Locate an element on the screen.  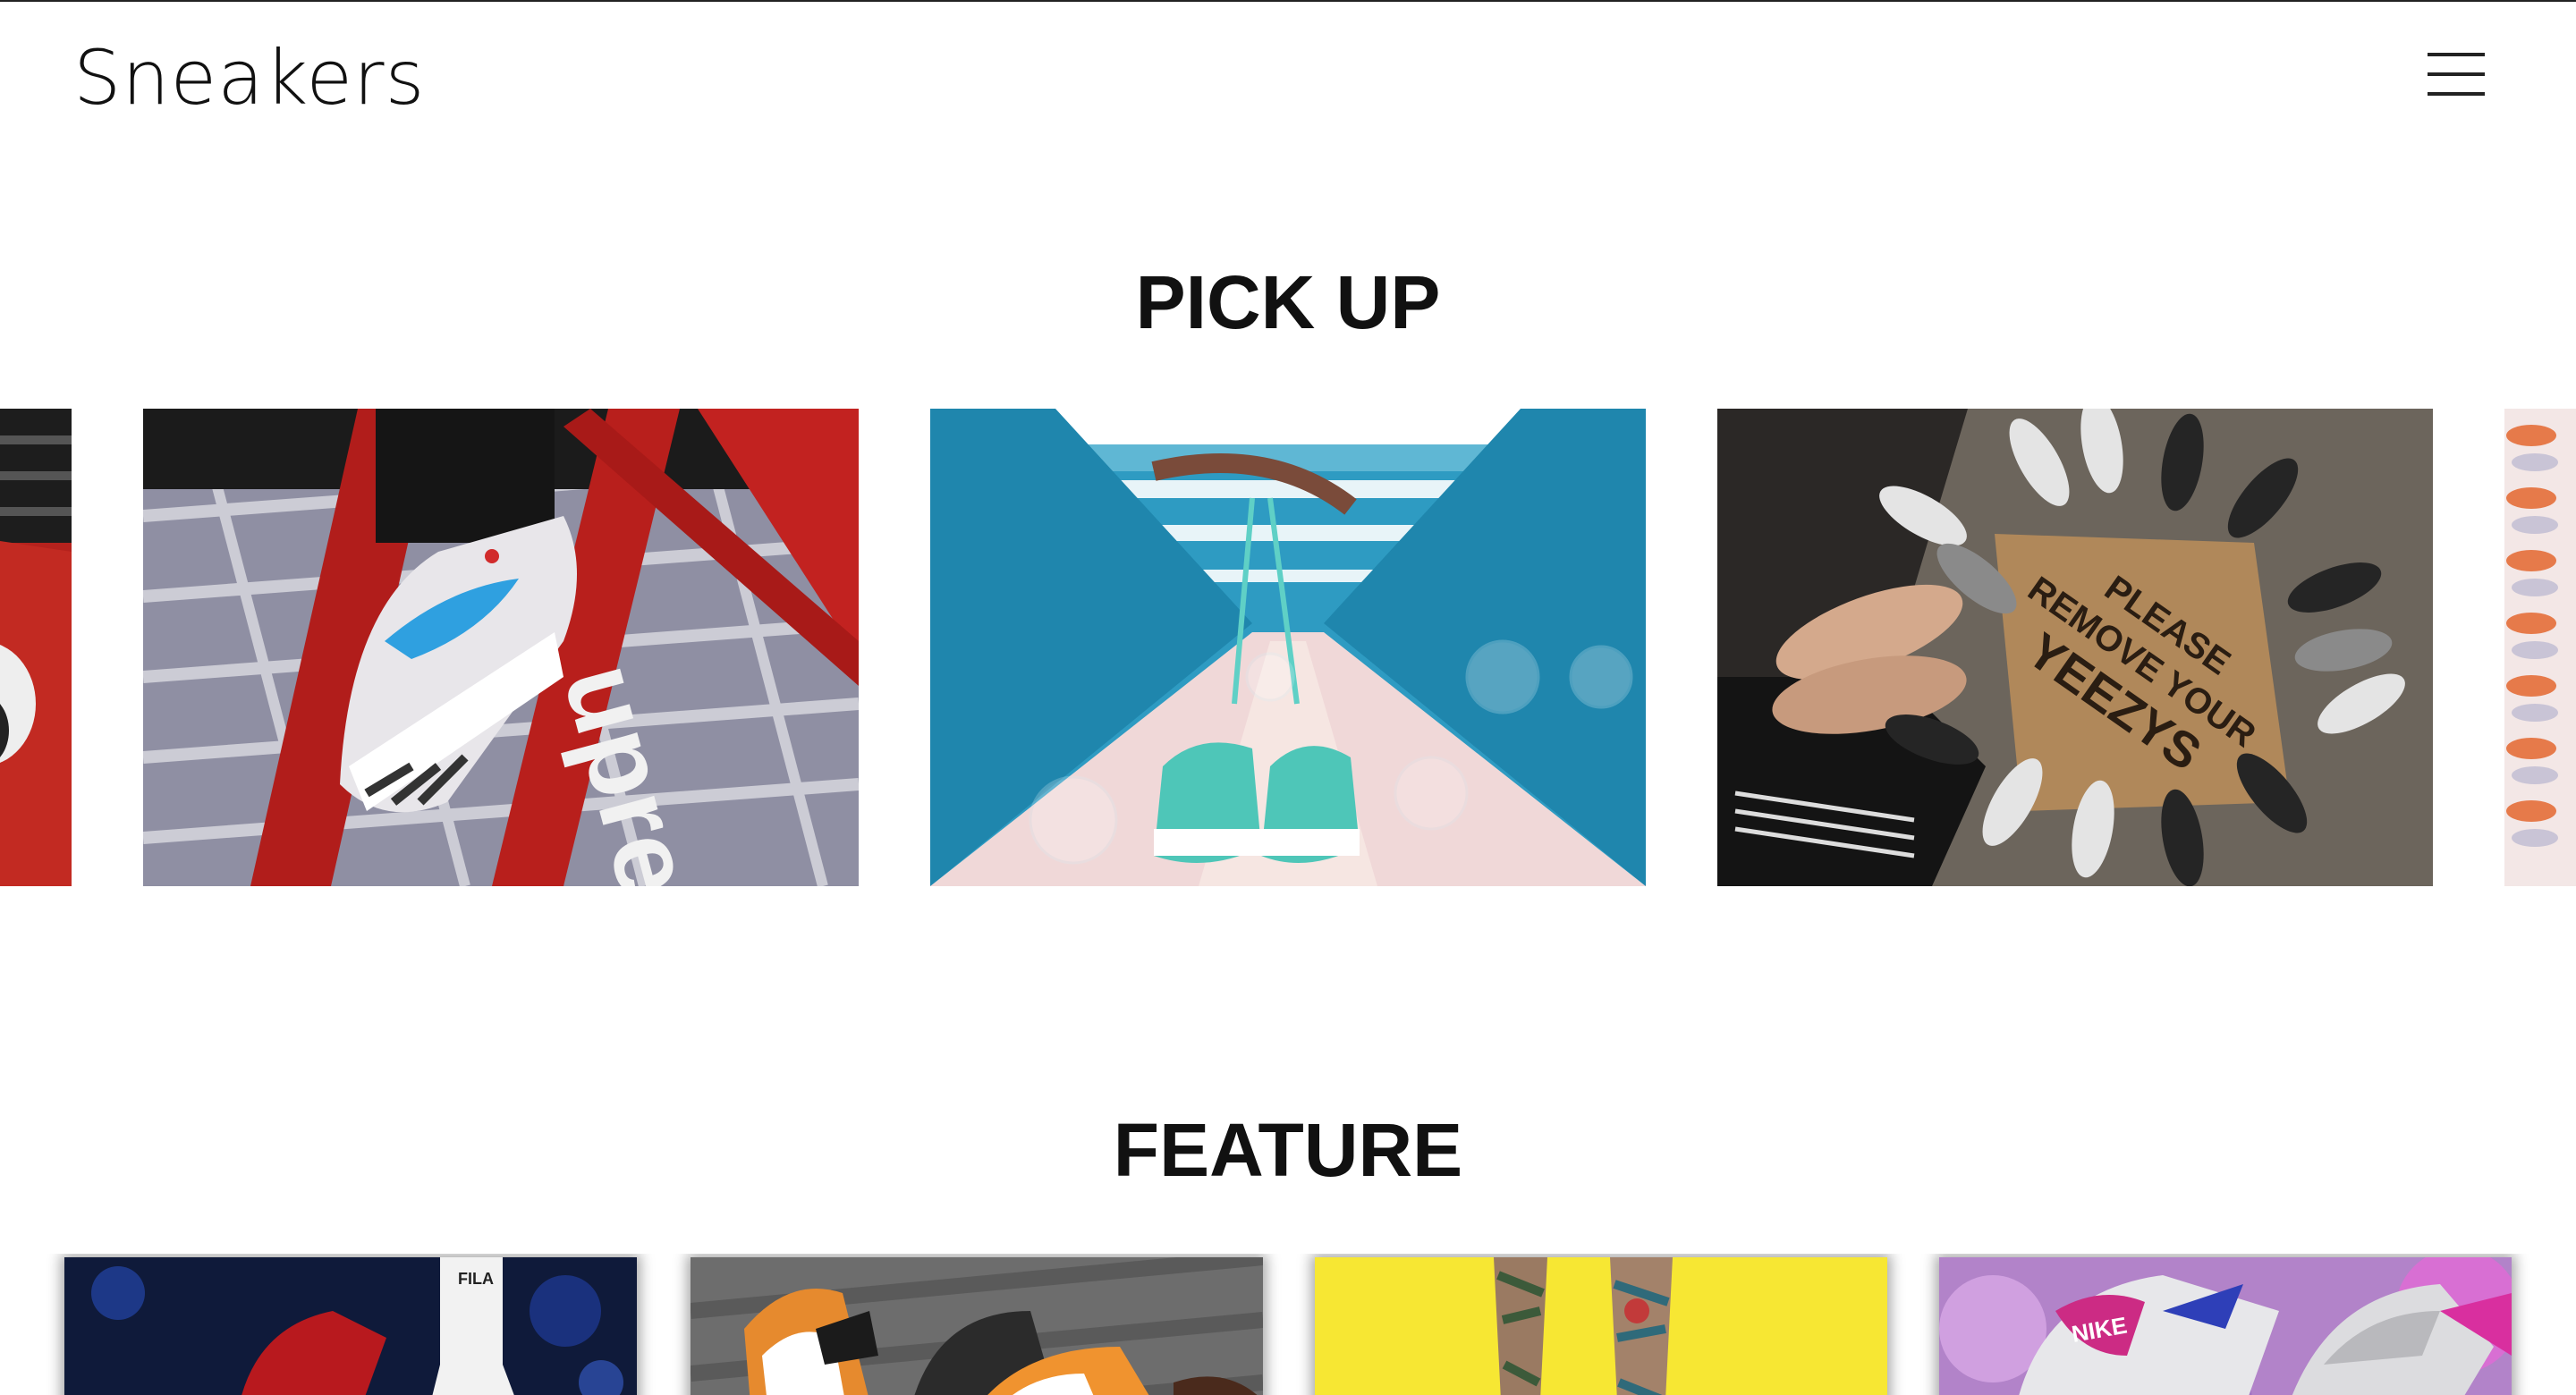
slide-image: PLEASE REMOVE YOUR YEEZYS is located at coordinates (2075, 647).